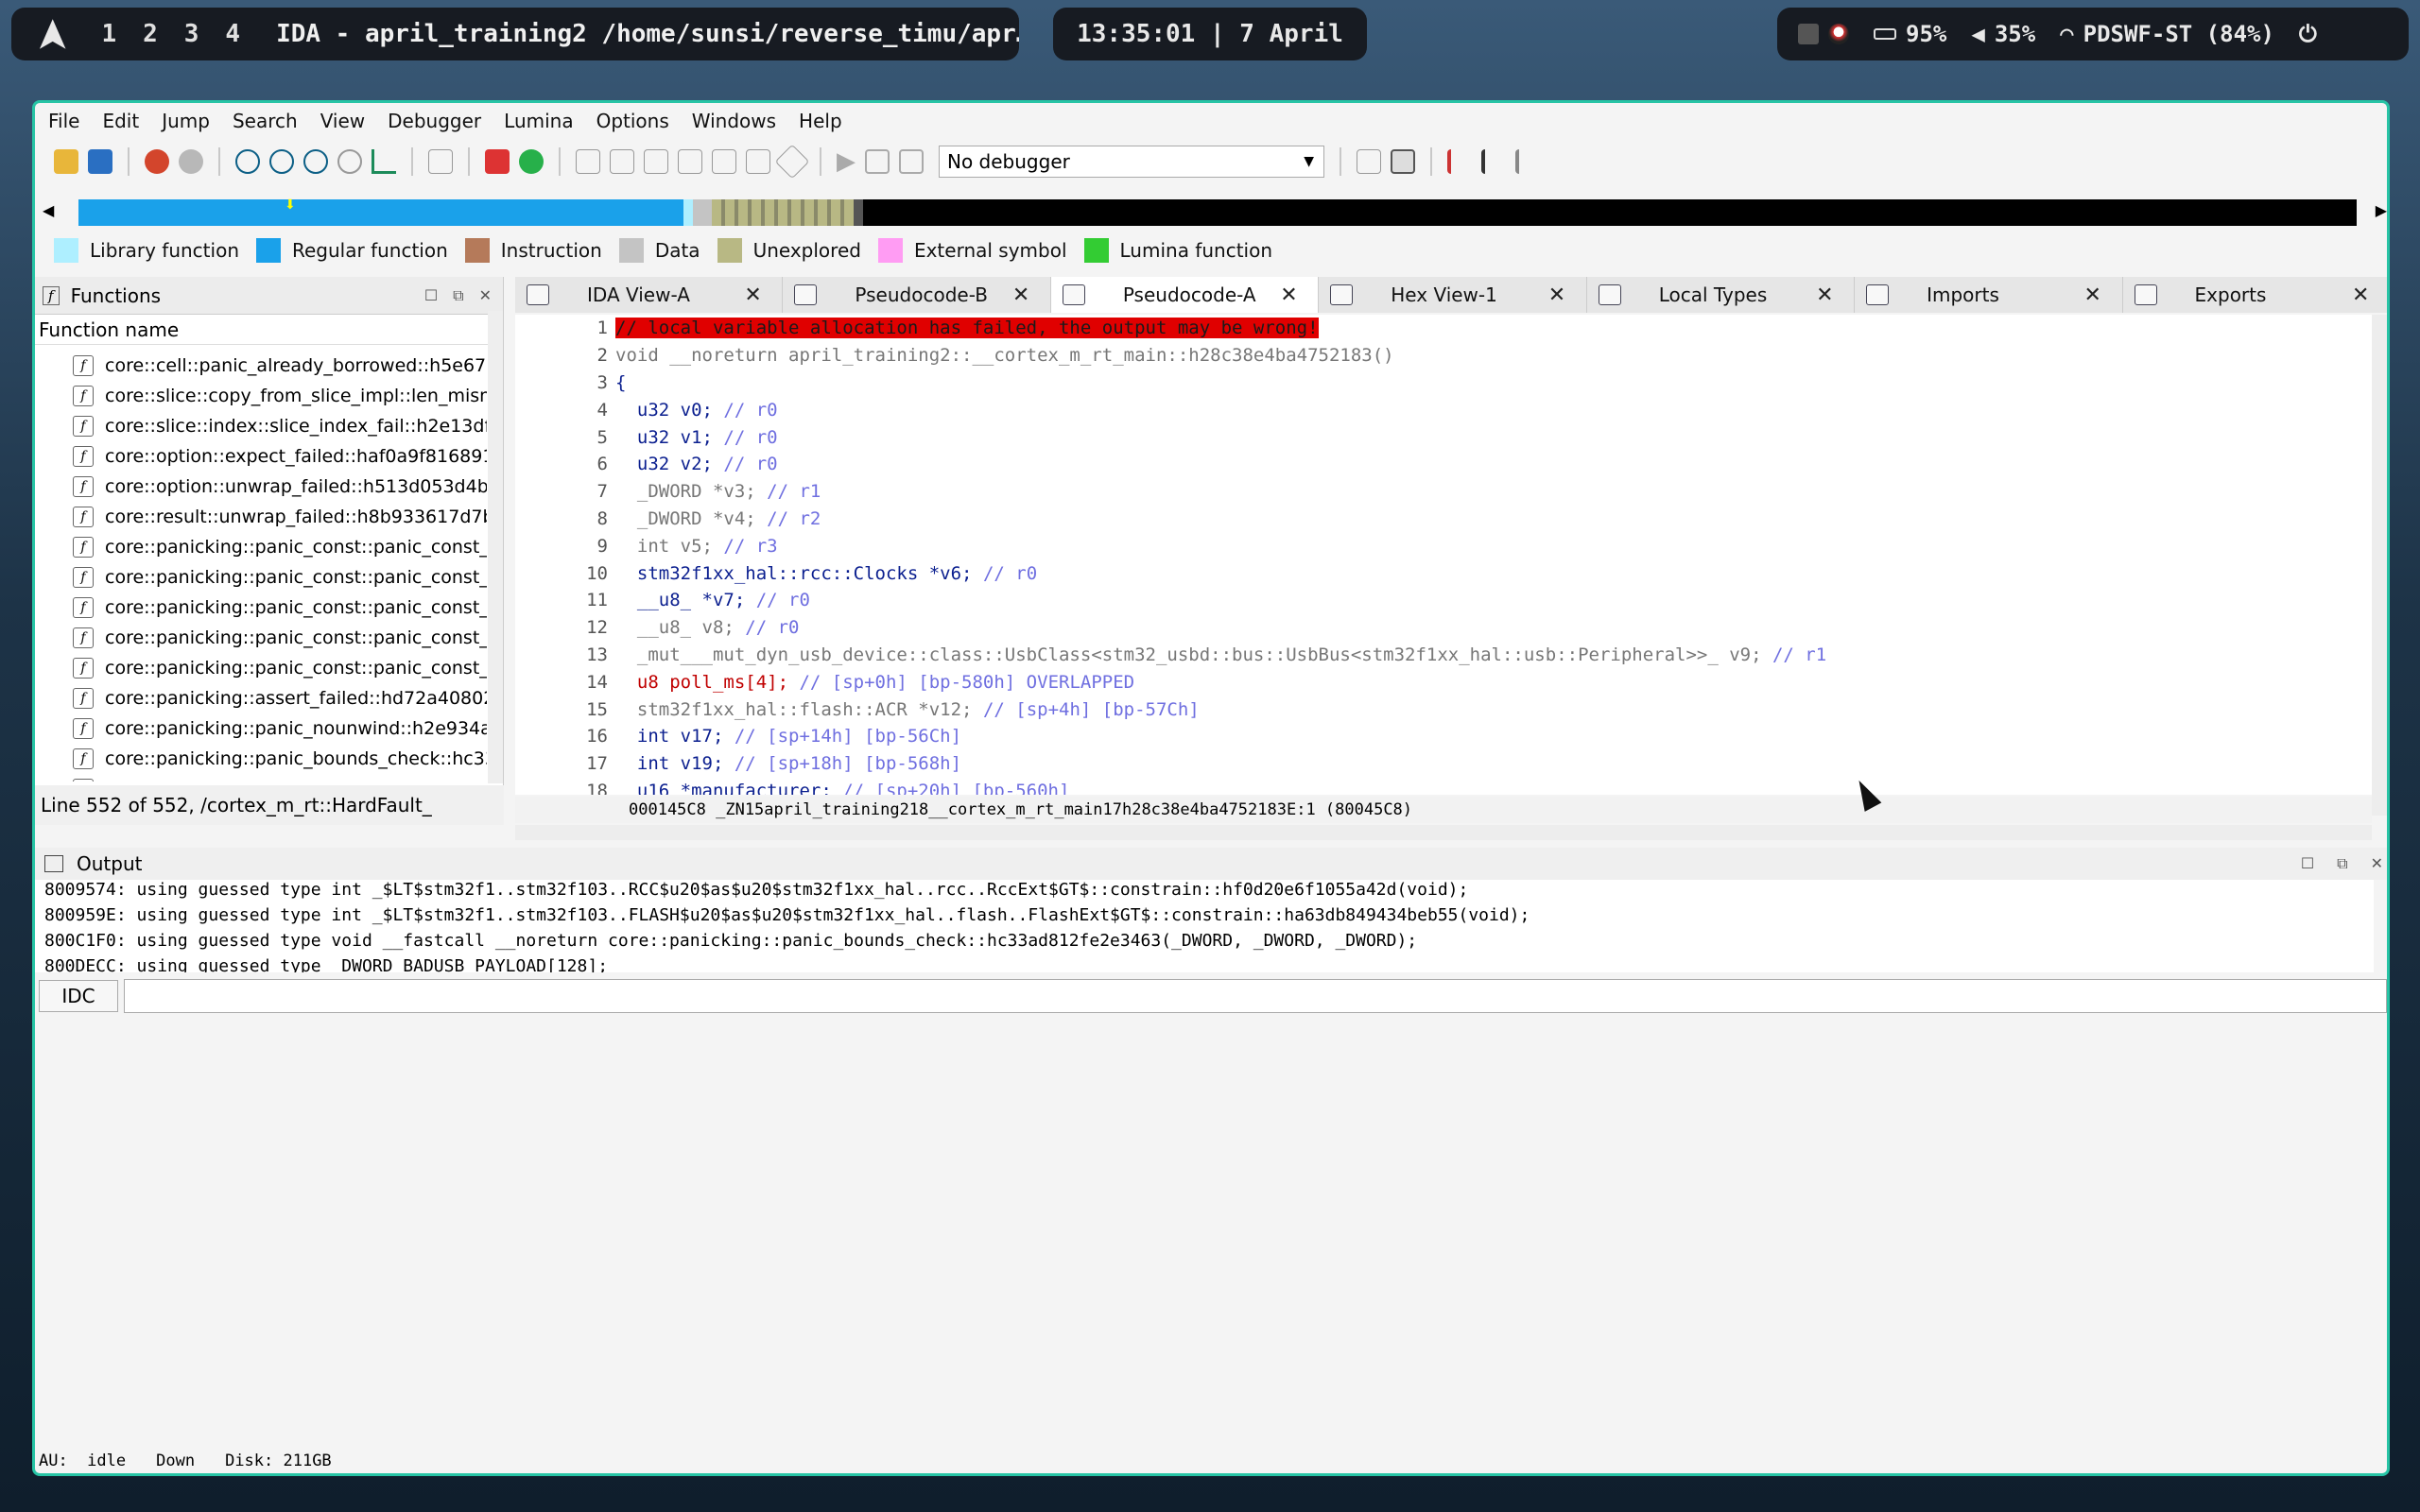 This screenshot has height=1512, width=2420. I want to click on play-icon: ▶, so click(846, 161).